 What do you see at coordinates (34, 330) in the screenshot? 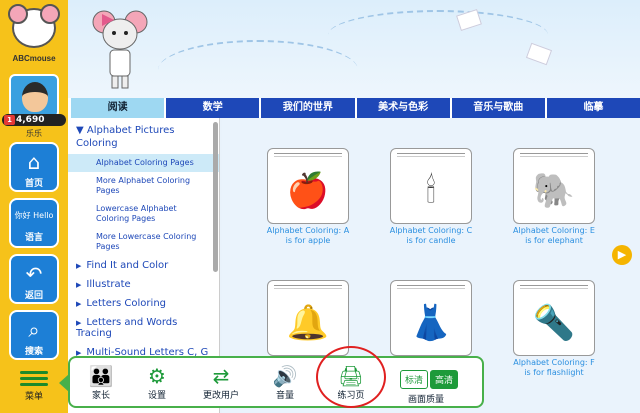
I see `search-icon: ⌕` at bounding box center [34, 330].